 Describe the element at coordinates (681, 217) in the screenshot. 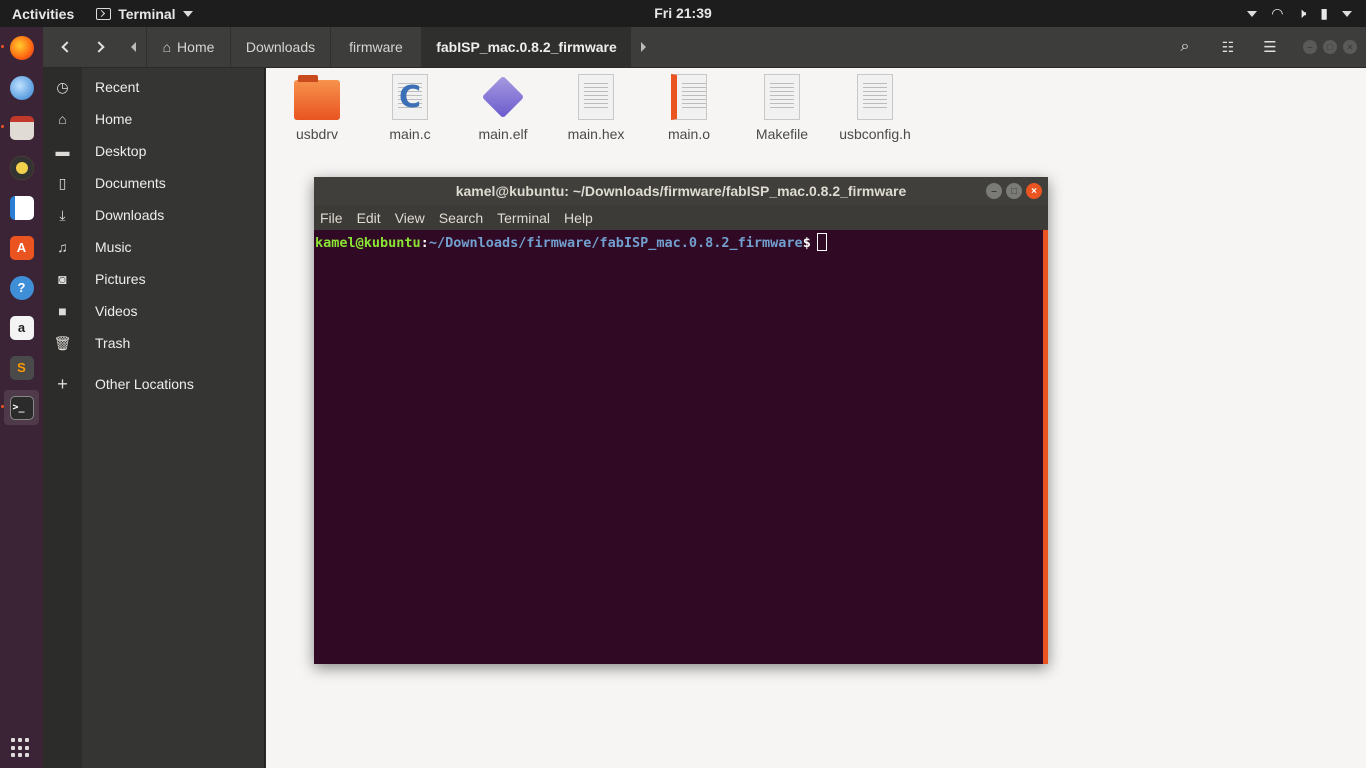

I see `terminal-menubar: File Edit View Search Terminal Help` at that location.